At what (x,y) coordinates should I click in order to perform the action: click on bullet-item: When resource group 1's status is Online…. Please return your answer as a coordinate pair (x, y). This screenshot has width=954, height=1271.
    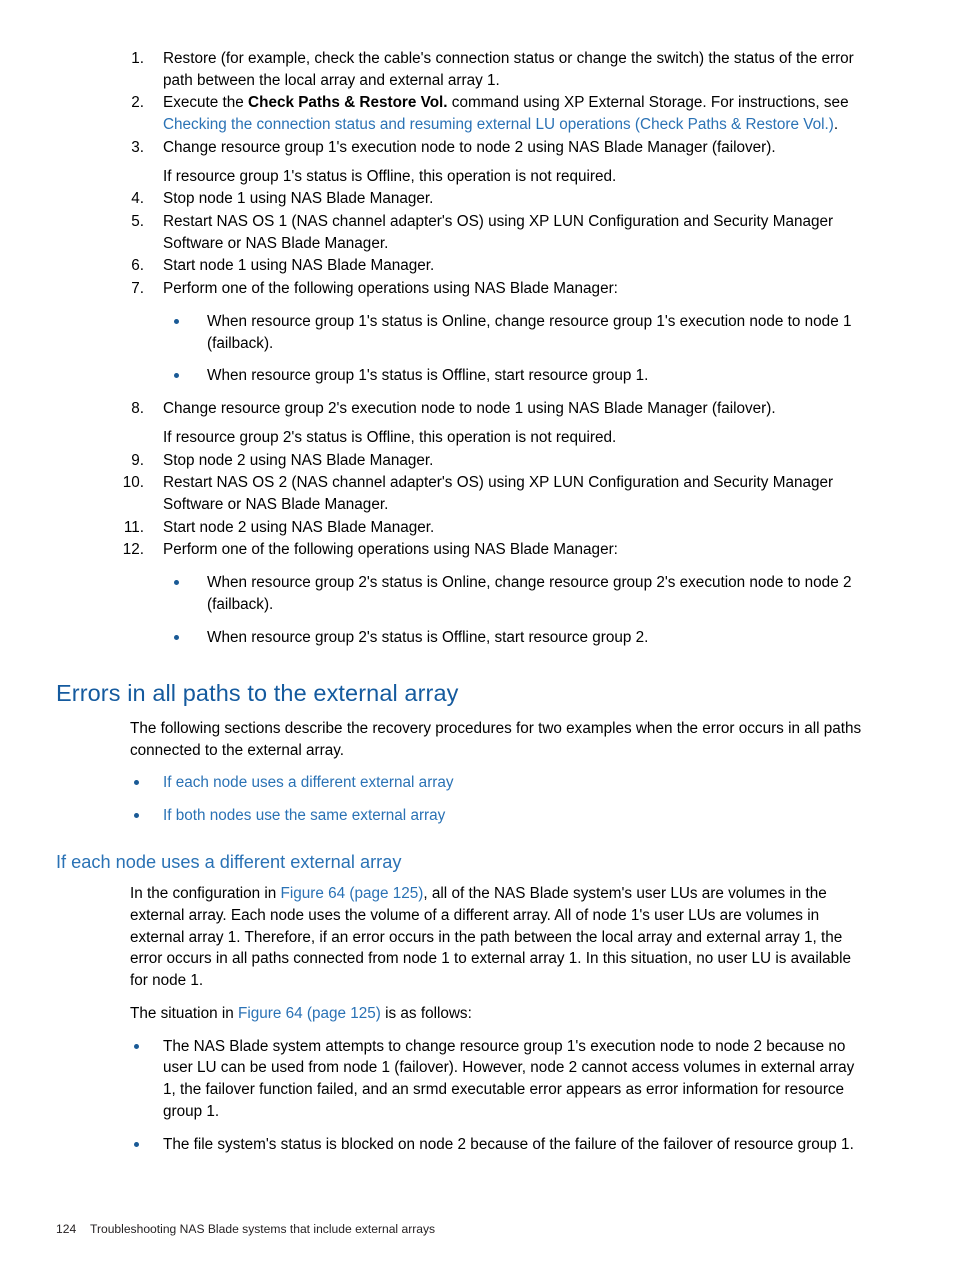
    Looking at the image, I should click on (516, 332).